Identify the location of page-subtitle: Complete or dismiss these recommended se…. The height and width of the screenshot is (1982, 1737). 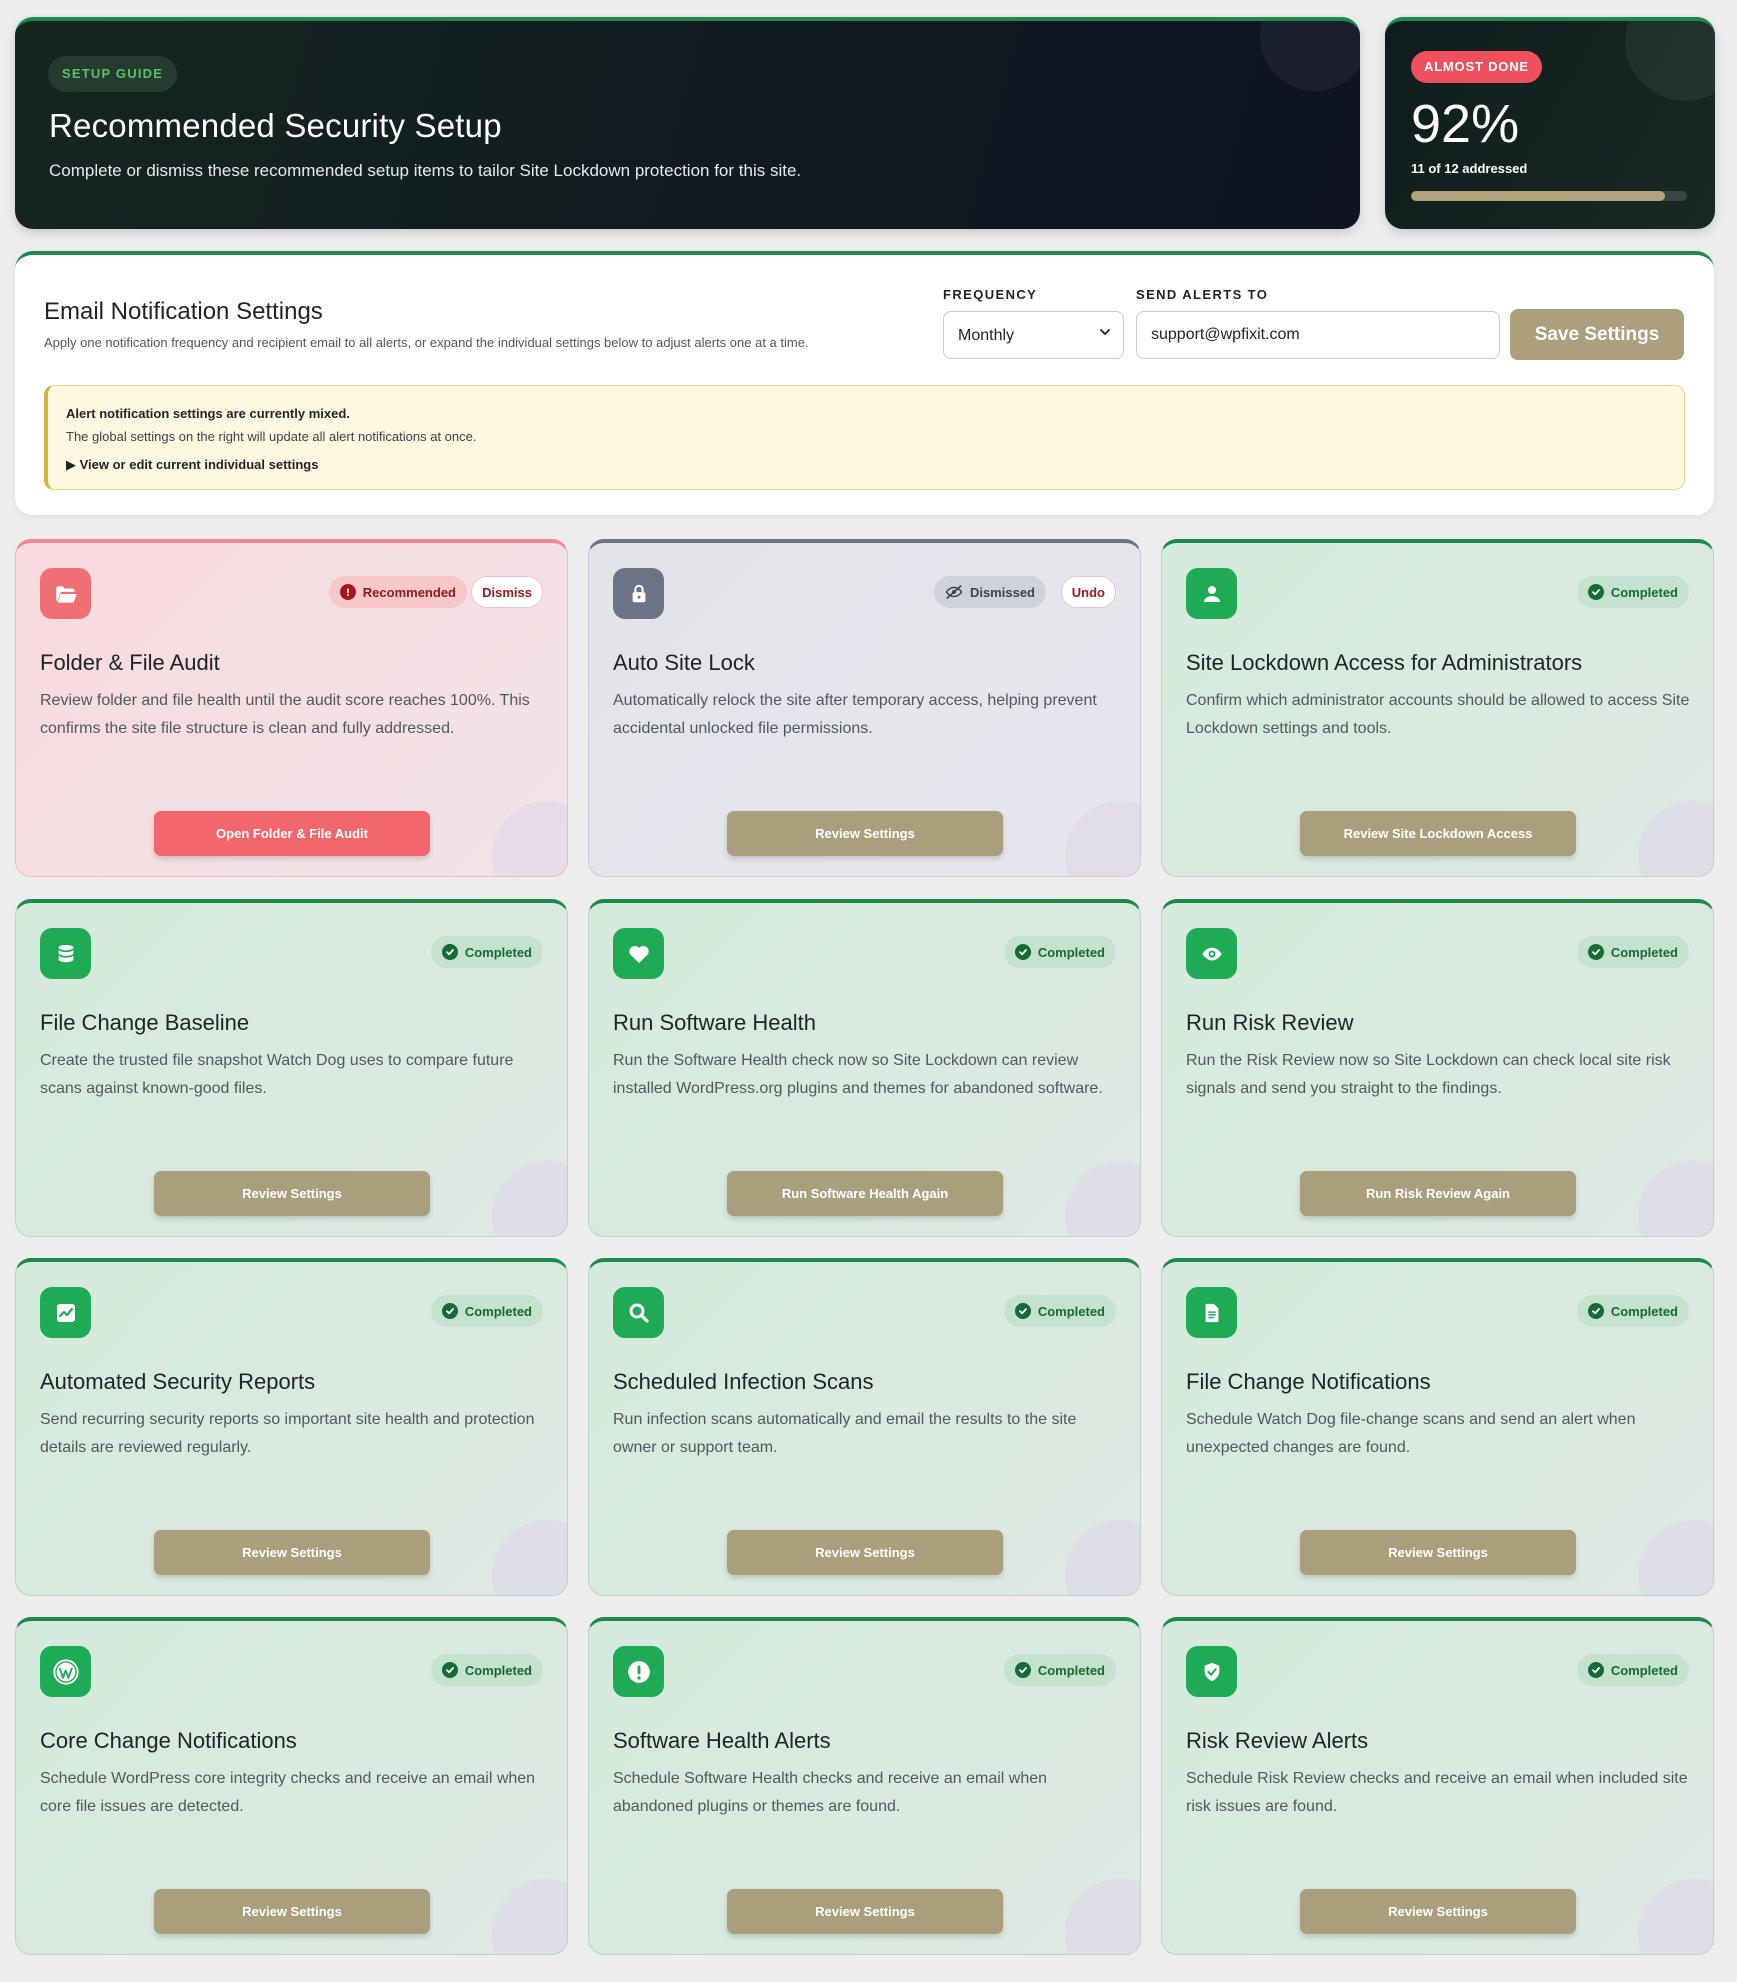
(425, 170).